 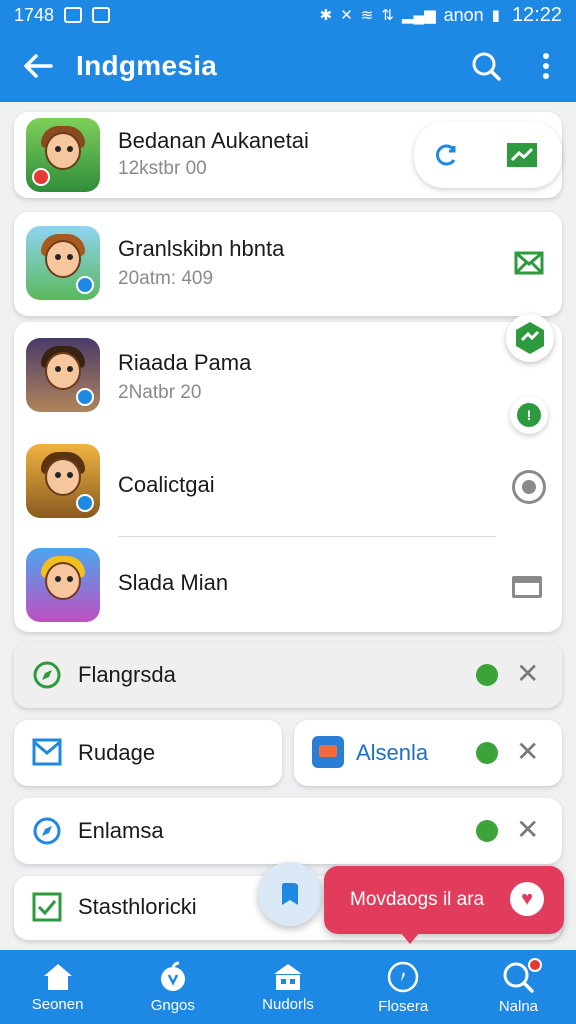 I want to click on apple-icon, so click(x=172, y=976).